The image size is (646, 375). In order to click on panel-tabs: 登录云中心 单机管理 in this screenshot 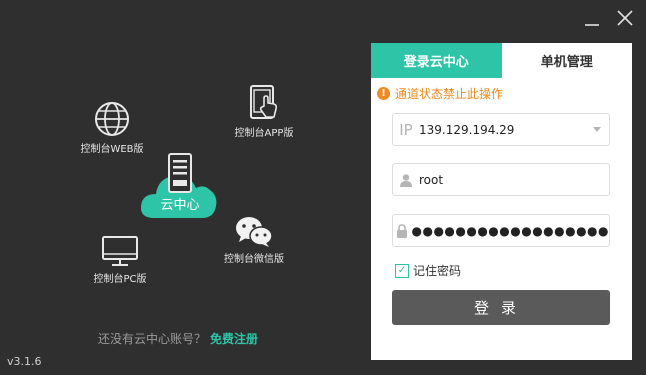, I will do `click(501, 60)`.